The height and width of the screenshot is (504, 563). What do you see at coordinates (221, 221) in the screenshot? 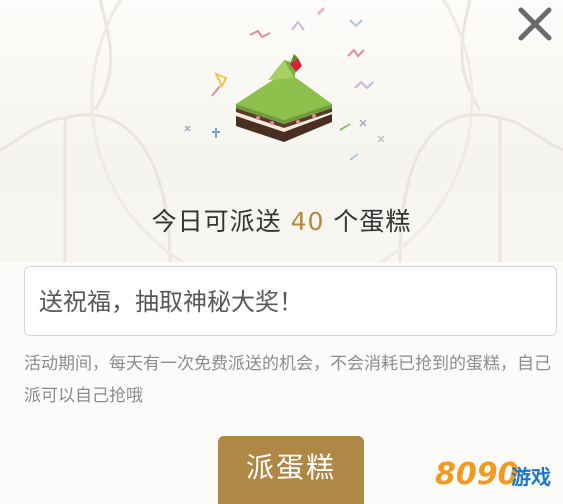
I see `title-prefix: 今日可派送` at bounding box center [221, 221].